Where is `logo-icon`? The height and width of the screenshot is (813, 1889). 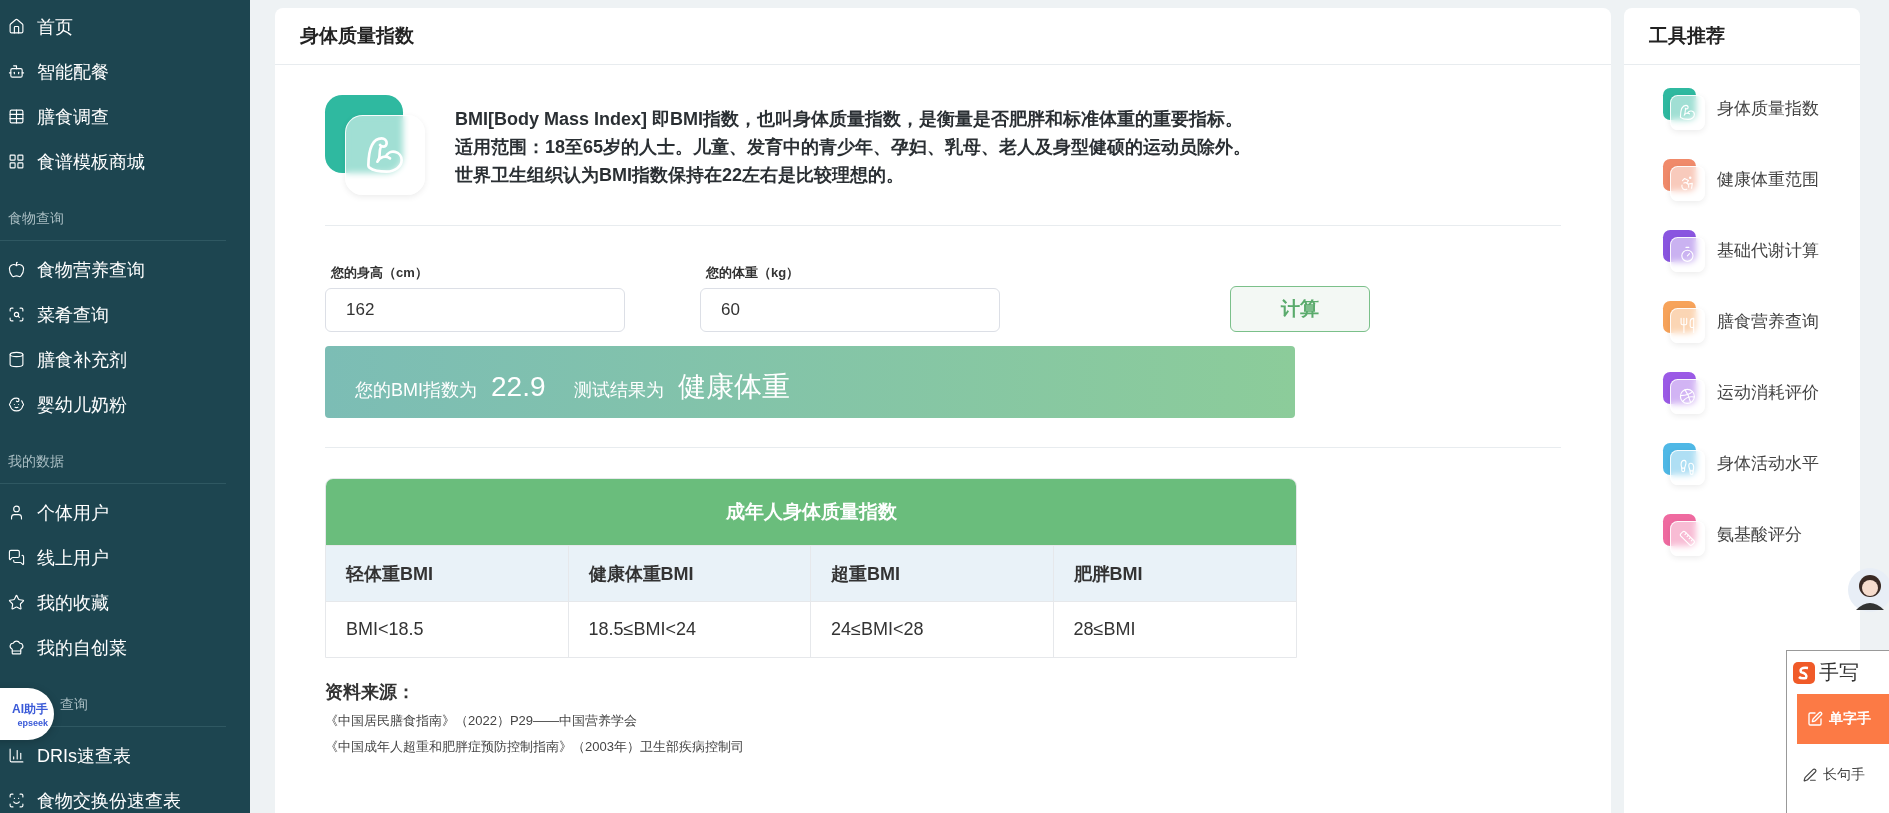 logo-icon is located at coordinates (1804, 672).